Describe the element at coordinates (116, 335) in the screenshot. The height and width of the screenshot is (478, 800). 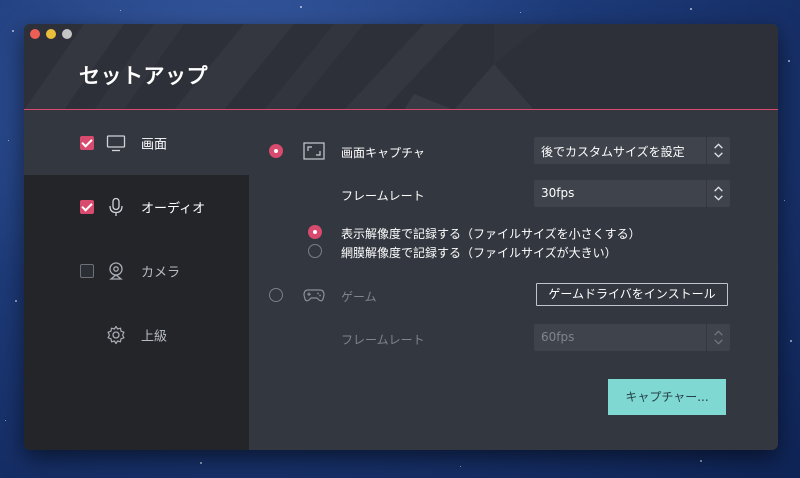
I see `gear-icon` at that location.